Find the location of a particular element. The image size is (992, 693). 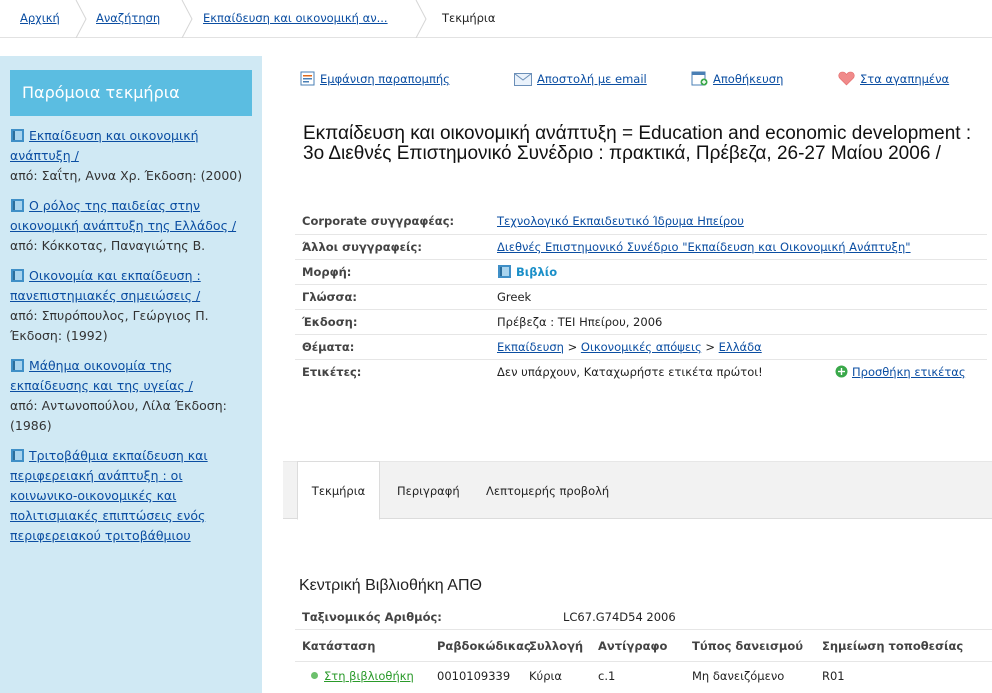

similar-item-author: από: Κόκκοτας, Παναγιώτης Β. is located at coordinates (108, 245).